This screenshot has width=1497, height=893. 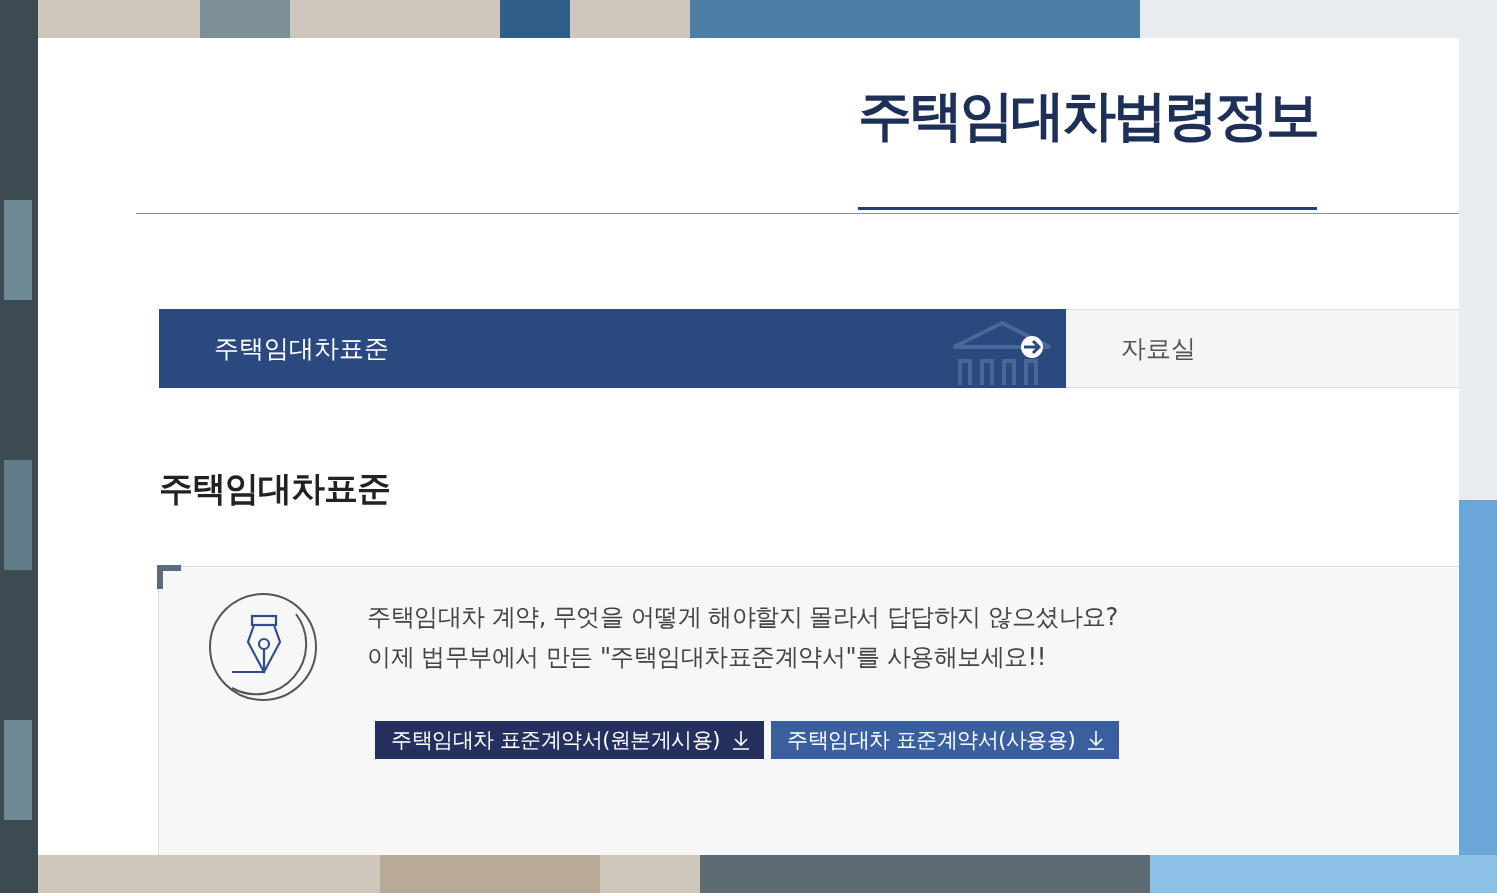 I want to click on download-button: 주택임대차 표준계약서(원본게시용), so click(x=570, y=740).